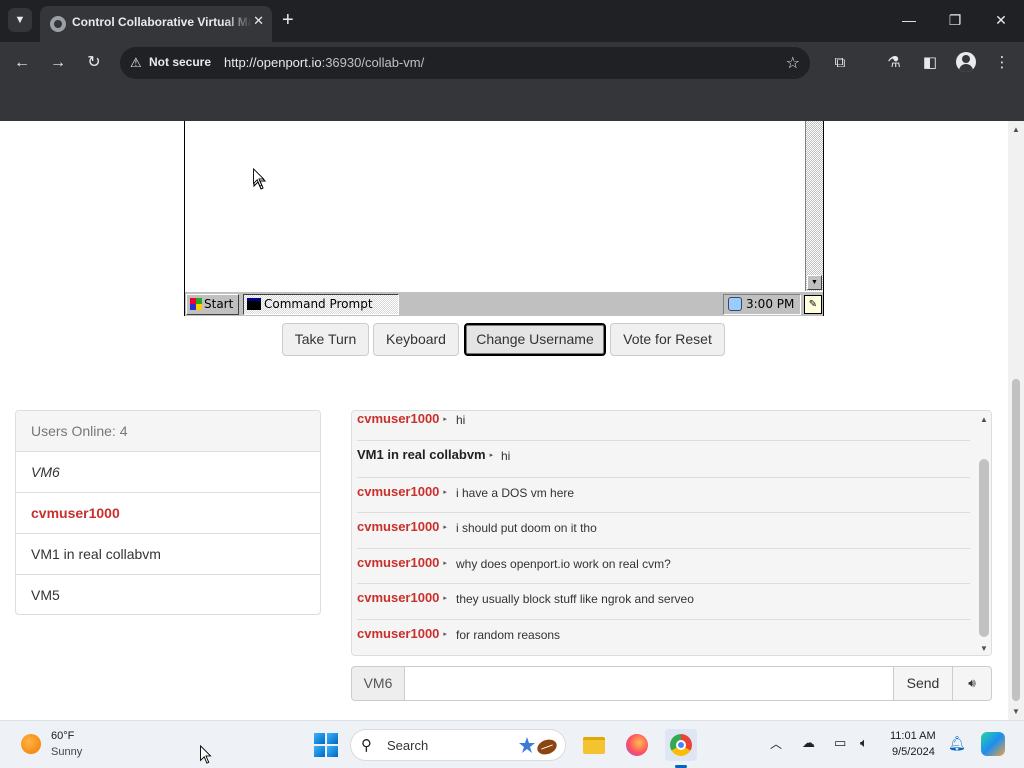 This screenshot has height=768, width=1024. I want to click on sound-toggle-button: 🔊︎, so click(972, 683).